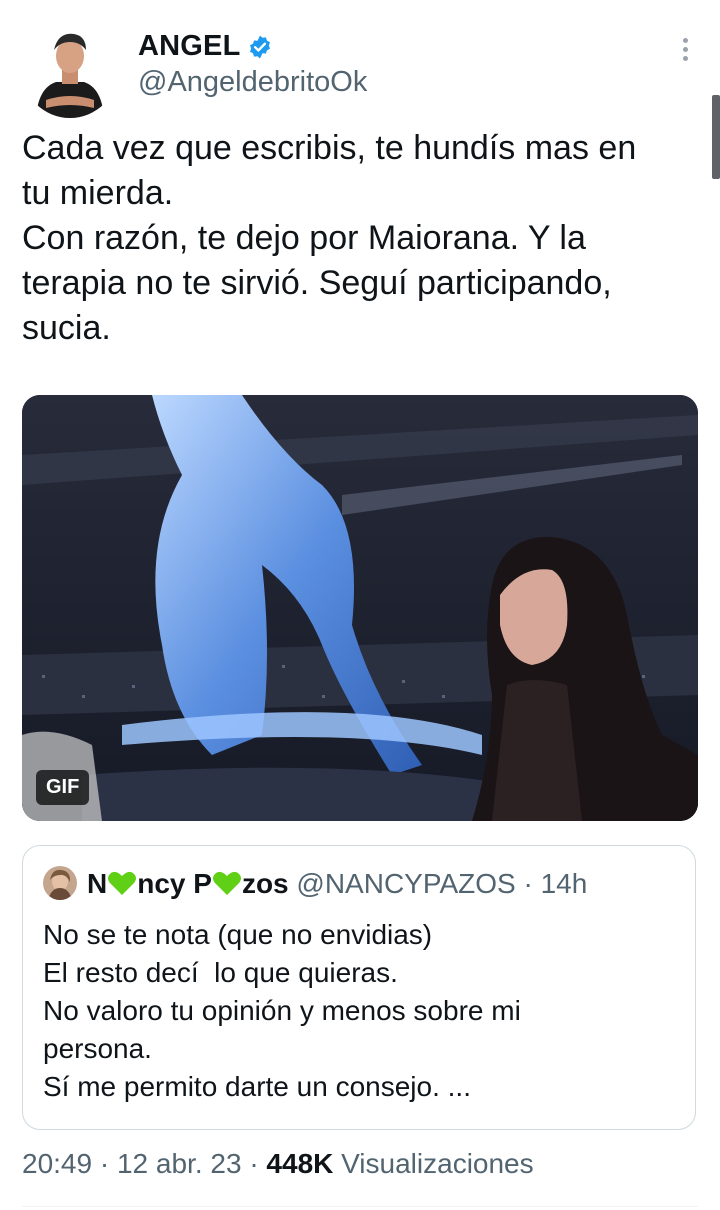 Image resolution: width=720 pixels, height=1210 pixels. What do you see at coordinates (57, 1163) in the screenshot?
I see `tweet-time: 20:49` at bounding box center [57, 1163].